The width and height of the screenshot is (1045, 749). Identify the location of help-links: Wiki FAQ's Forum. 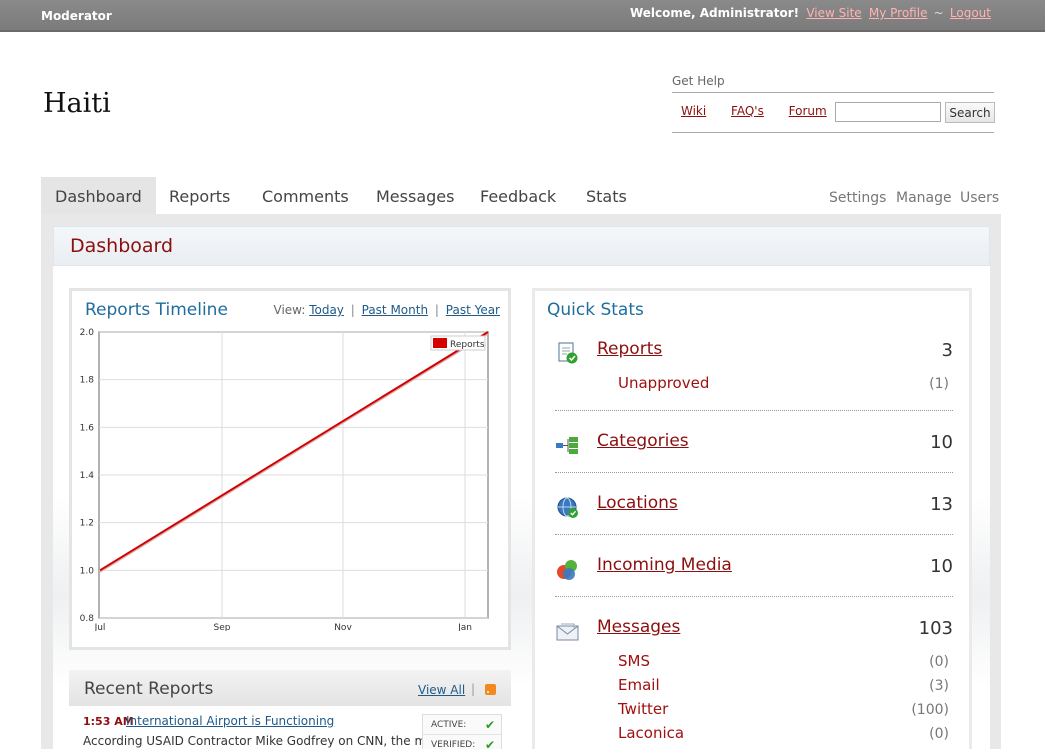
(764, 111).